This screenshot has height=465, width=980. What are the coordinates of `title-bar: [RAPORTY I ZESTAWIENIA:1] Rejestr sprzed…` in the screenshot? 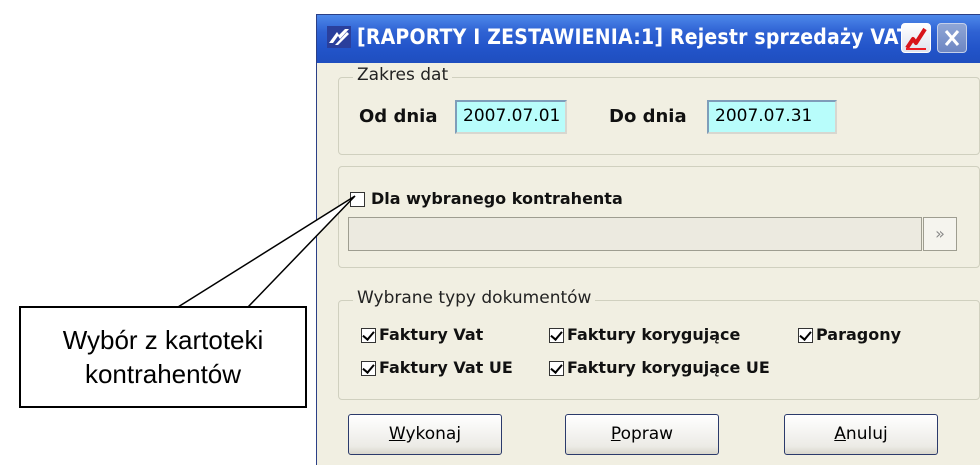 It's located at (648, 39).